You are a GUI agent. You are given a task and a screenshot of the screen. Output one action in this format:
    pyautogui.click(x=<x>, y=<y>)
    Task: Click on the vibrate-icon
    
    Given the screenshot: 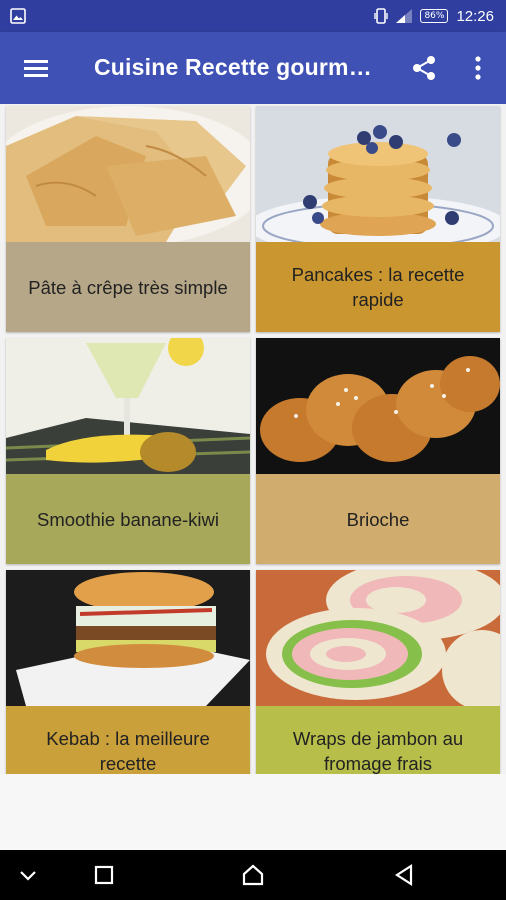 What is the action you would take?
    pyautogui.click(x=381, y=16)
    